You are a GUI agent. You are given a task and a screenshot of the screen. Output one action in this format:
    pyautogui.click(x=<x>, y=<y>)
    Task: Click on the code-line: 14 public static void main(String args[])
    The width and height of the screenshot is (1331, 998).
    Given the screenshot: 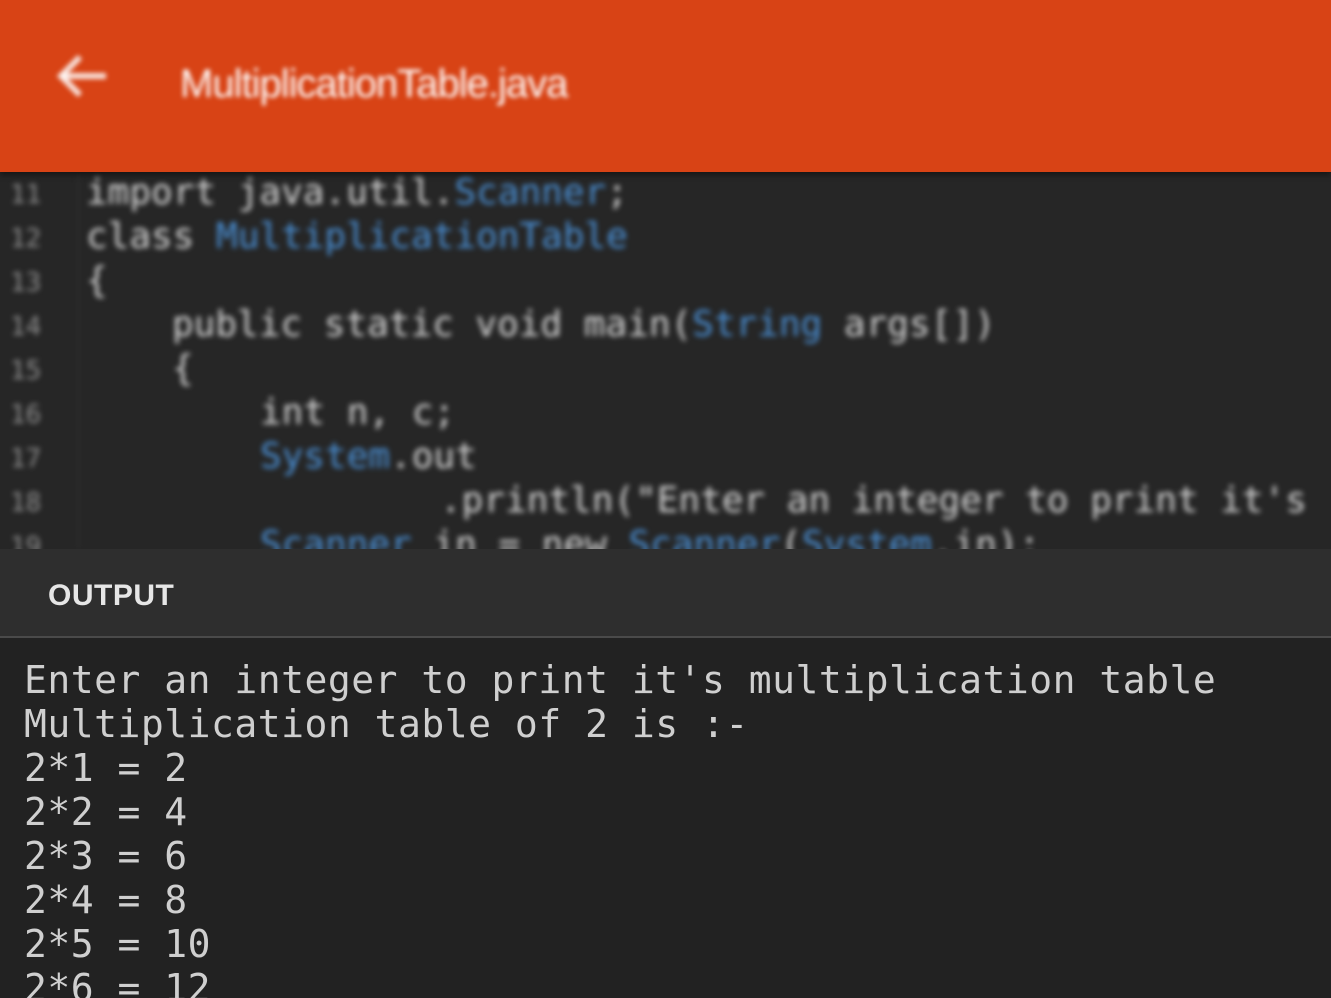 What is the action you would take?
    pyautogui.click(x=665, y=326)
    